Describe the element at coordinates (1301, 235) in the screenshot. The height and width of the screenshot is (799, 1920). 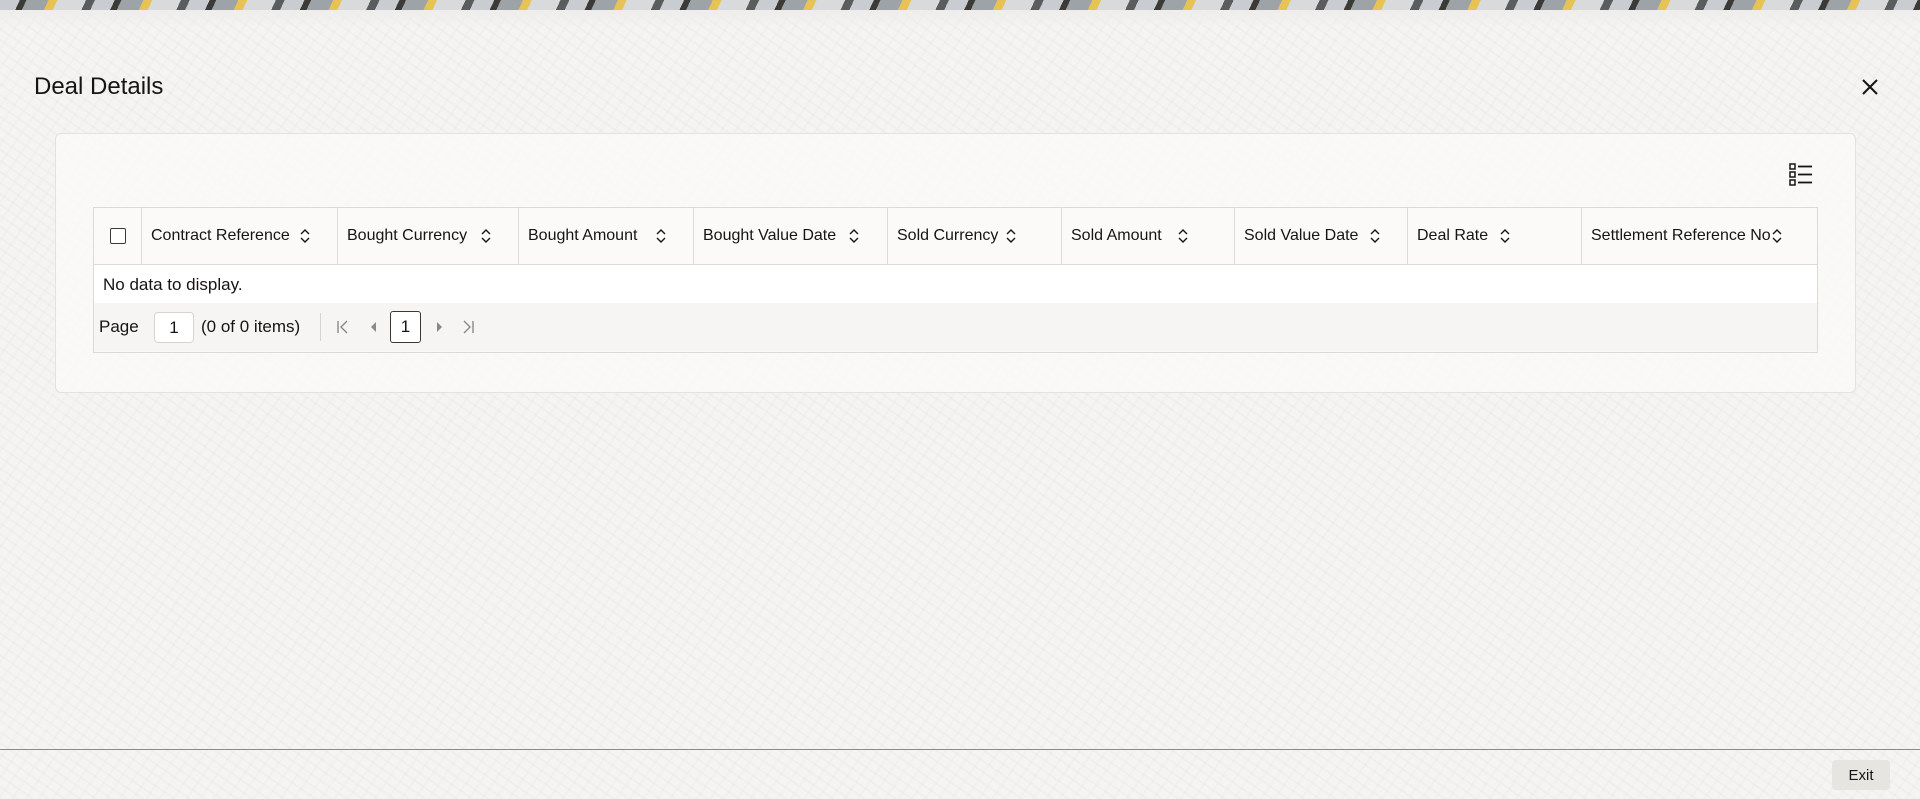
I see `column-label: Sold Value Date` at that location.